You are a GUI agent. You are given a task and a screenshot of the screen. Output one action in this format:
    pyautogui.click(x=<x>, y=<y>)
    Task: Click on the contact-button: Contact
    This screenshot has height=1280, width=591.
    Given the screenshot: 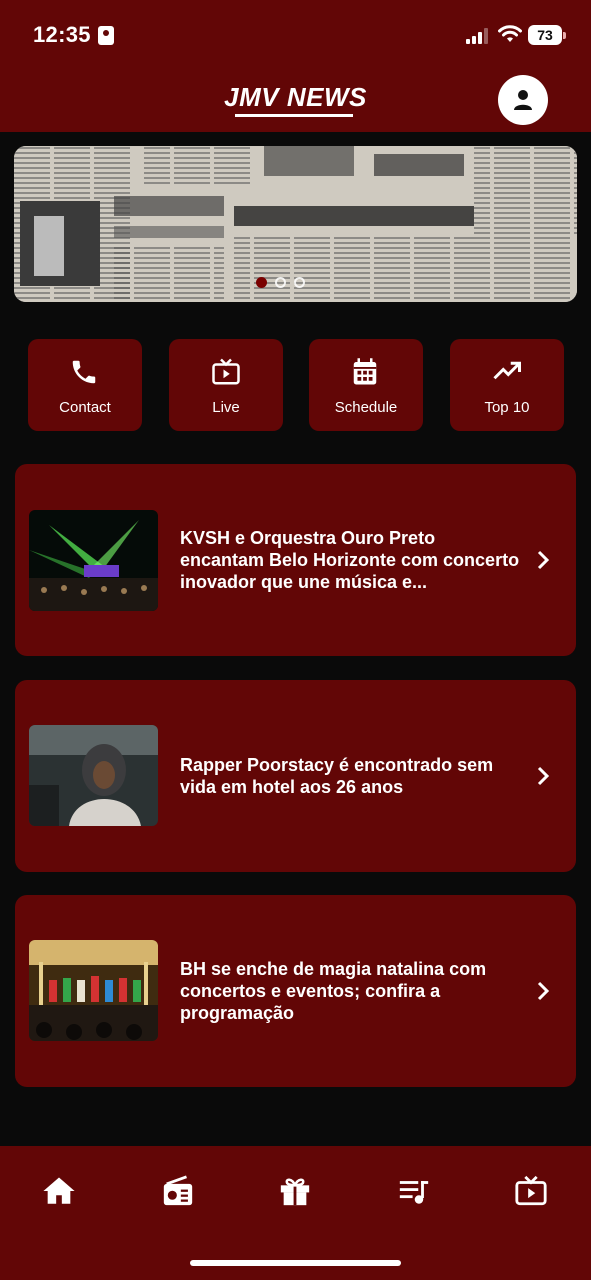 What is the action you would take?
    pyautogui.click(x=85, y=385)
    